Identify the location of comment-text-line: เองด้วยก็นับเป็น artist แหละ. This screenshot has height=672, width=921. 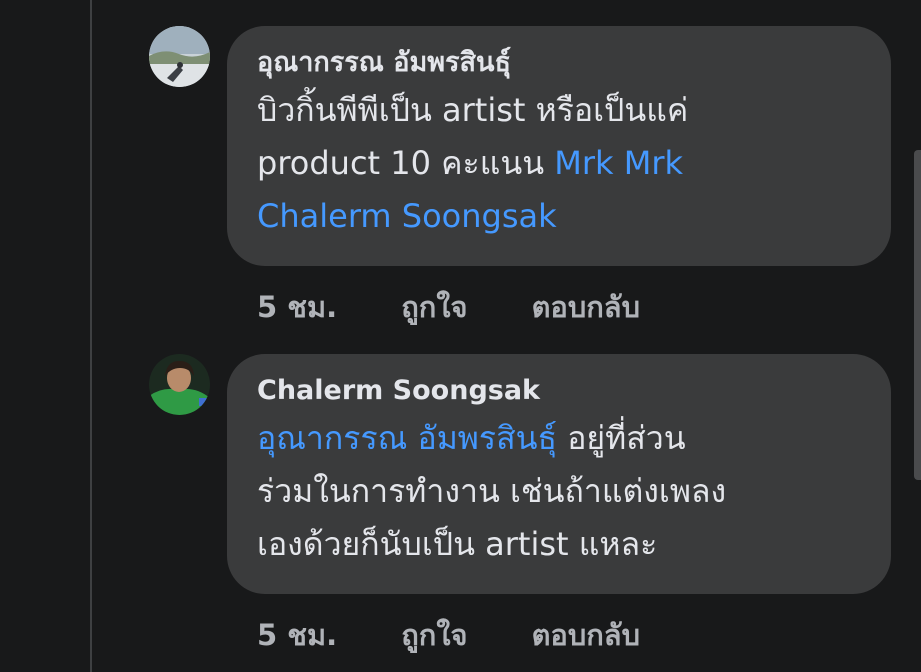
(457, 544).